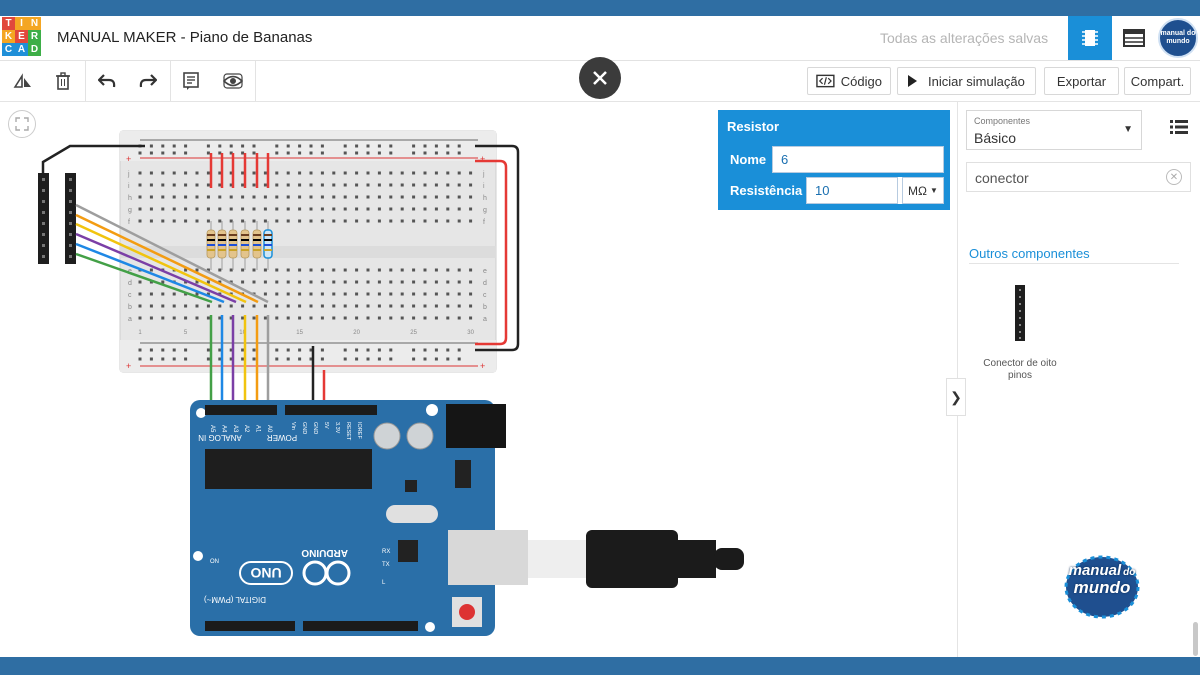  I want to click on visibility-button, so click(233, 81).